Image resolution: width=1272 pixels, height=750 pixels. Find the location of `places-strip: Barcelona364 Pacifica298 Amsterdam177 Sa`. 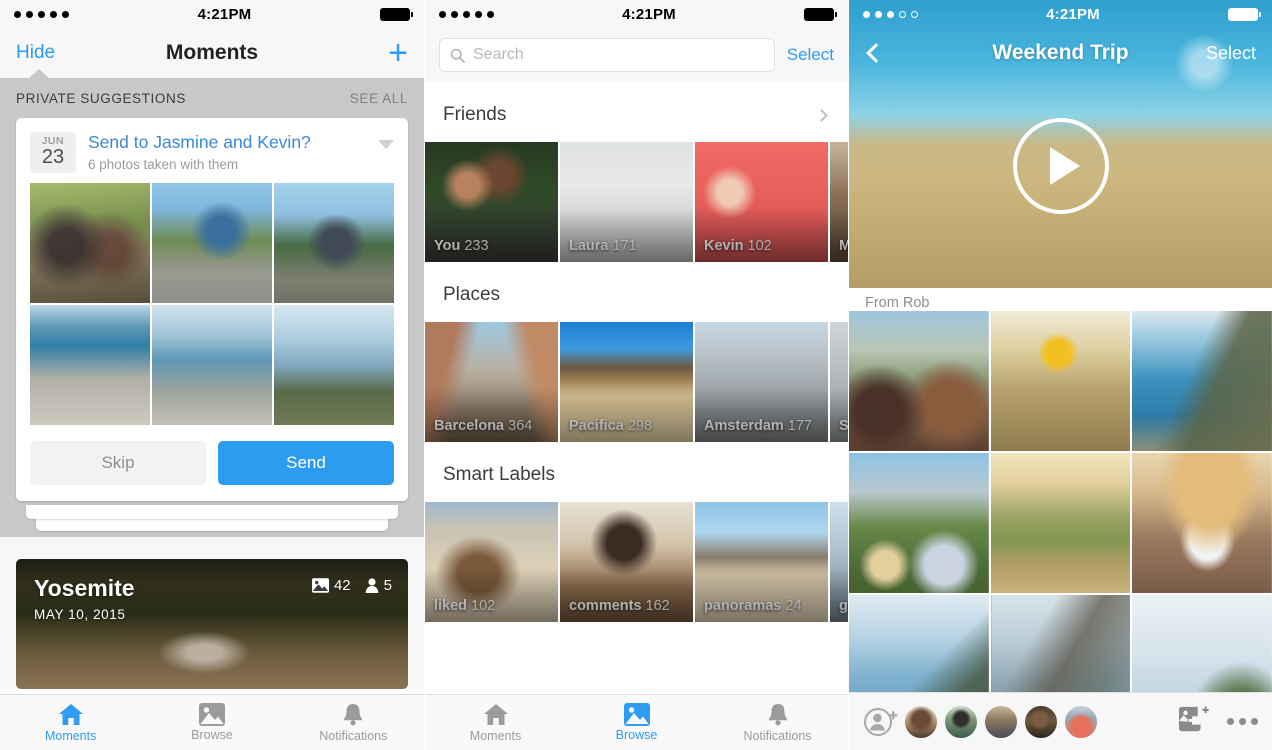

places-strip: Barcelona364 Pacifica298 Amsterdam177 Sa is located at coordinates (636, 382).